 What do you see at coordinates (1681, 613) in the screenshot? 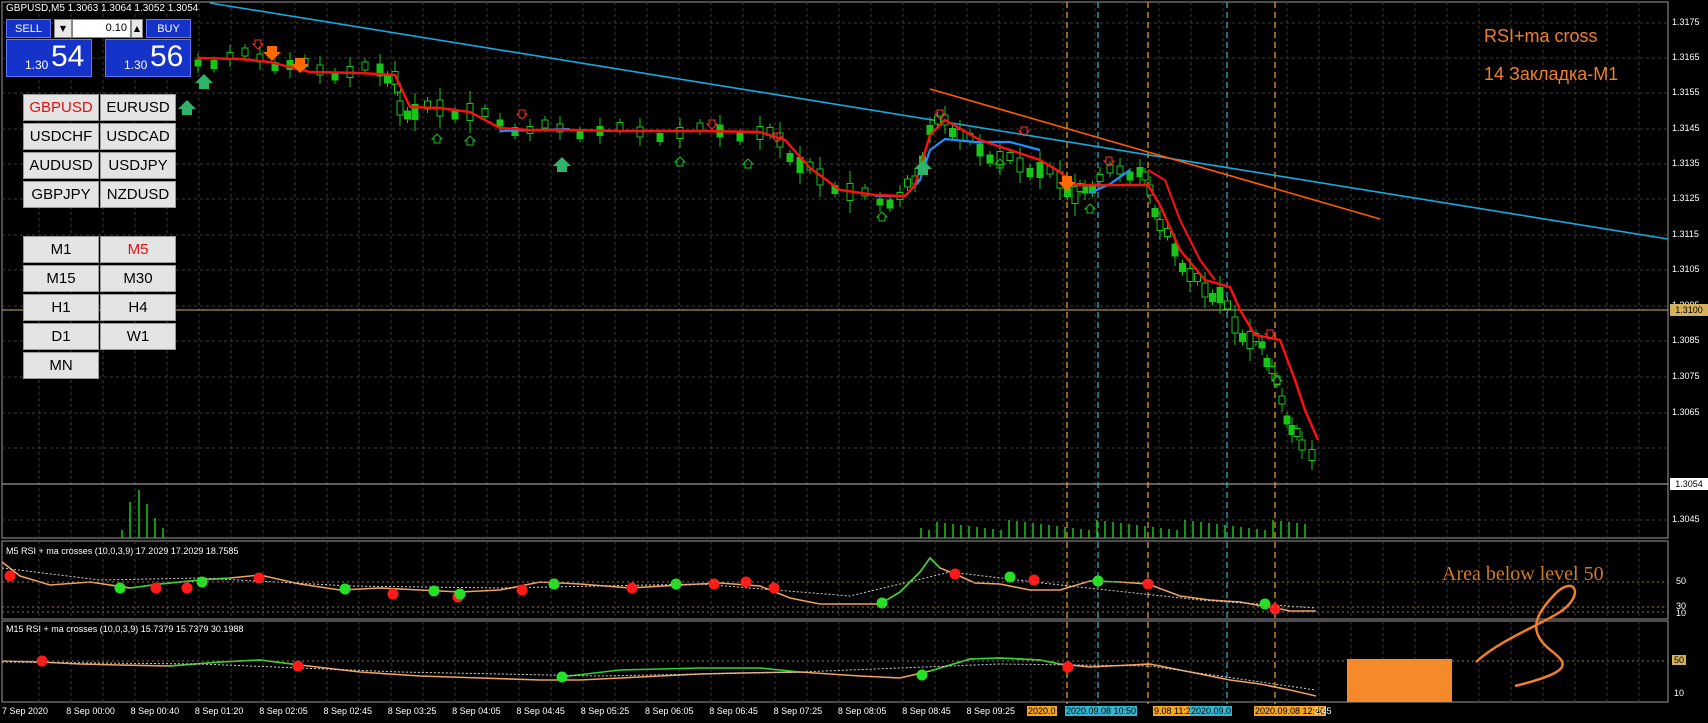
I see `m5-level-label: 10` at bounding box center [1681, 613].